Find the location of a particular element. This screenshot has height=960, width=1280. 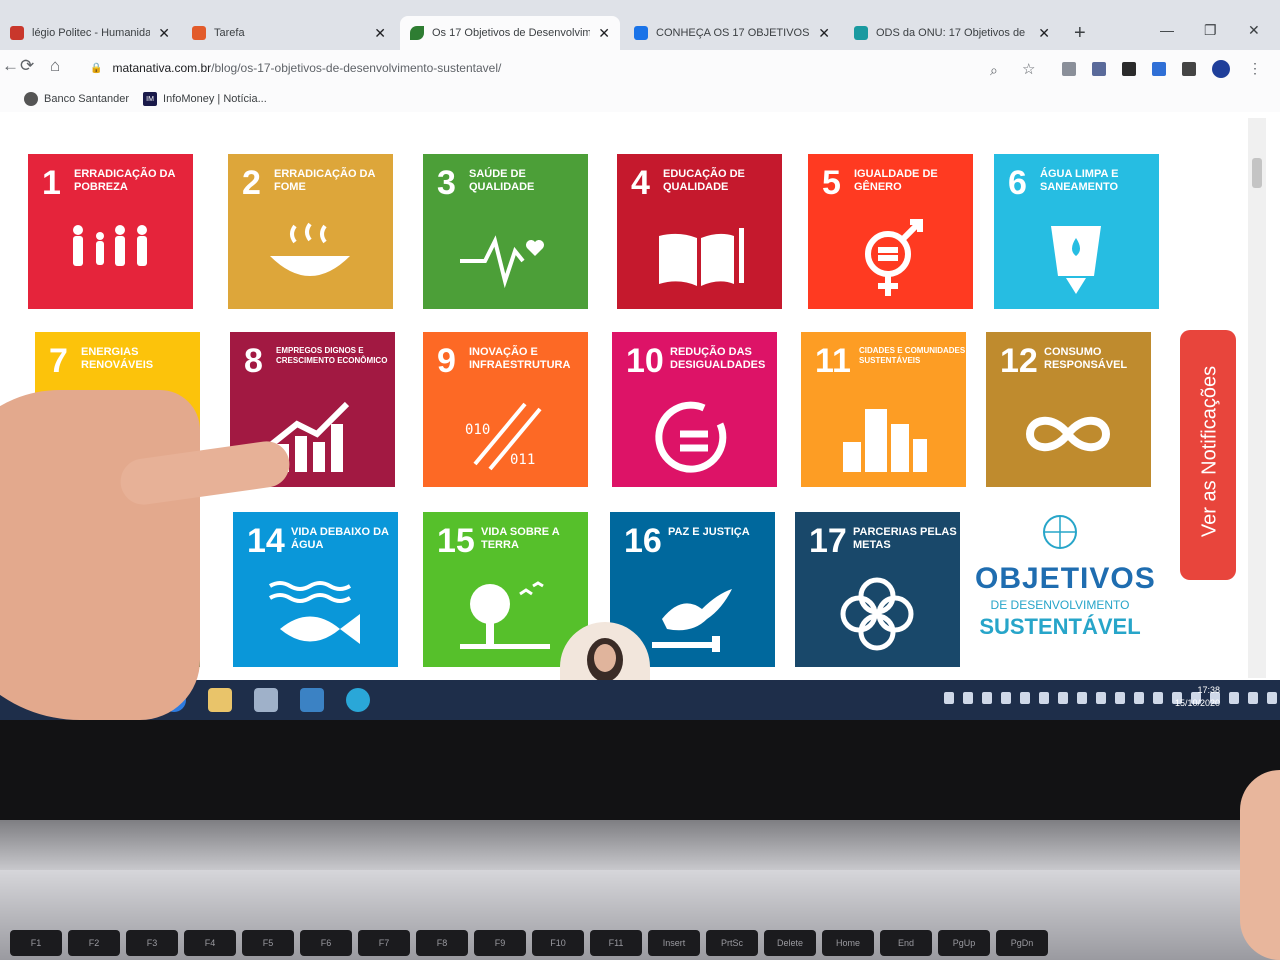

sdg-number: 17 is located at coordinates (828, 541).